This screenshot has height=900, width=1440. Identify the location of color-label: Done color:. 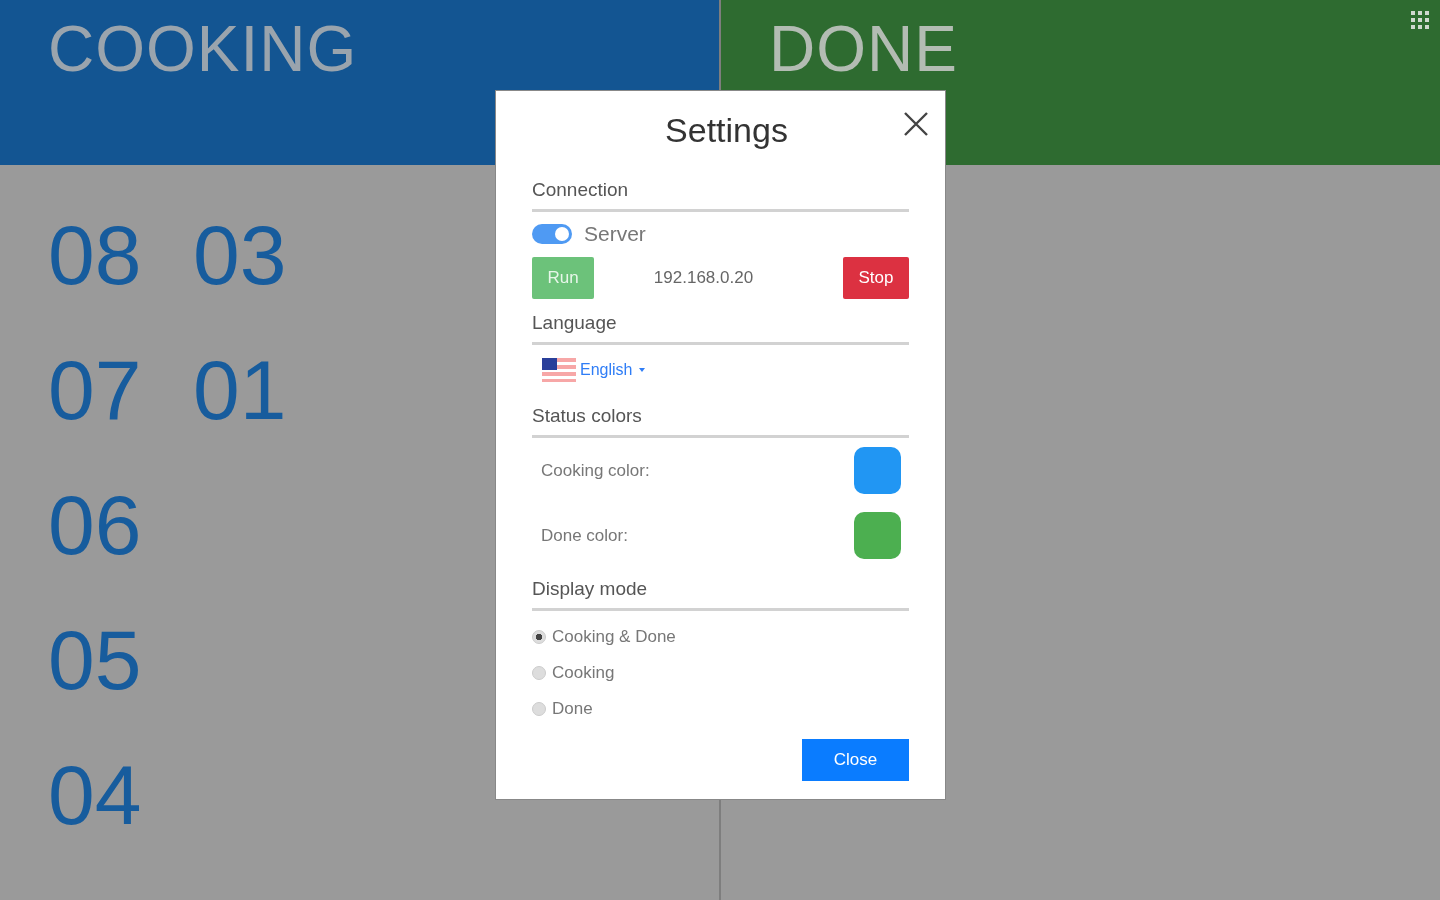
(584, 535).